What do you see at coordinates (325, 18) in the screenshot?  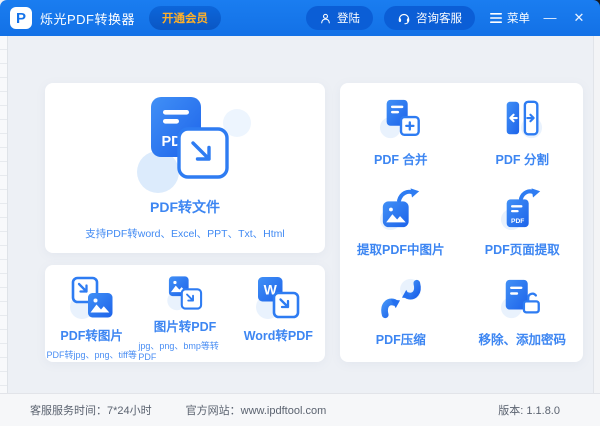 I see `user-icon` at bounding box center [325, 18].